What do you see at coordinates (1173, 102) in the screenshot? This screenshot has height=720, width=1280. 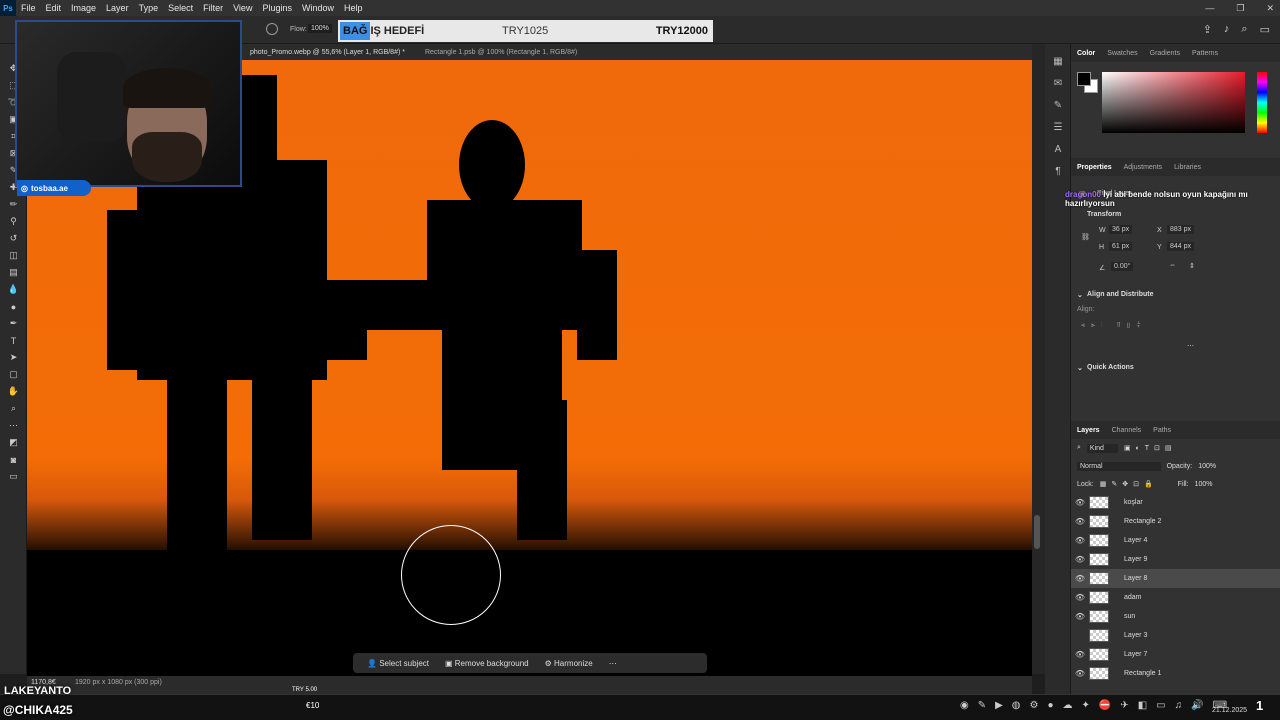 I see `color-picker-field` at bounding box center [1173, 102].